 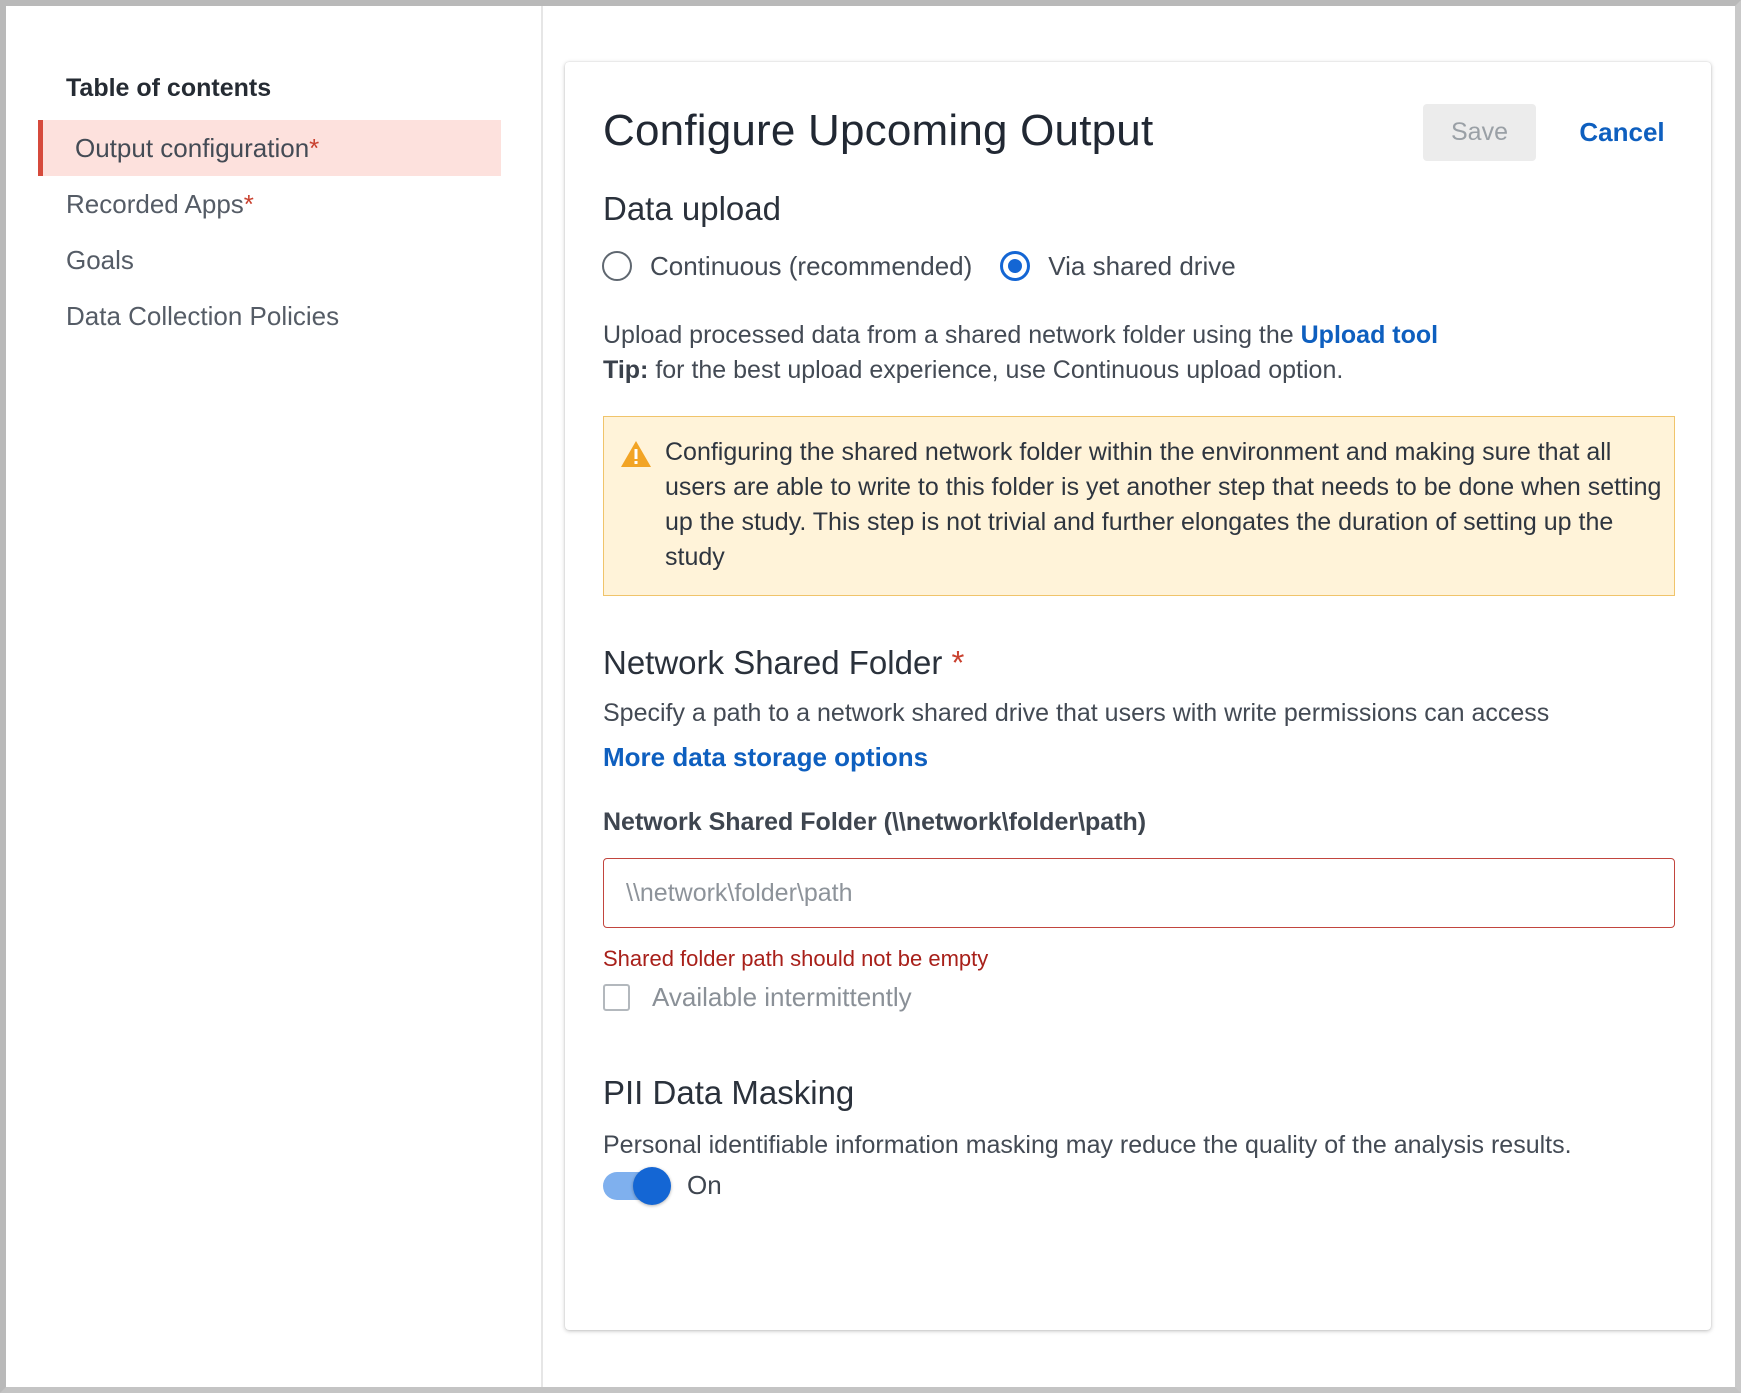 I want to click on toc-item-data-collection-policies: Data Collection Policies, so click(x=269, y=316).